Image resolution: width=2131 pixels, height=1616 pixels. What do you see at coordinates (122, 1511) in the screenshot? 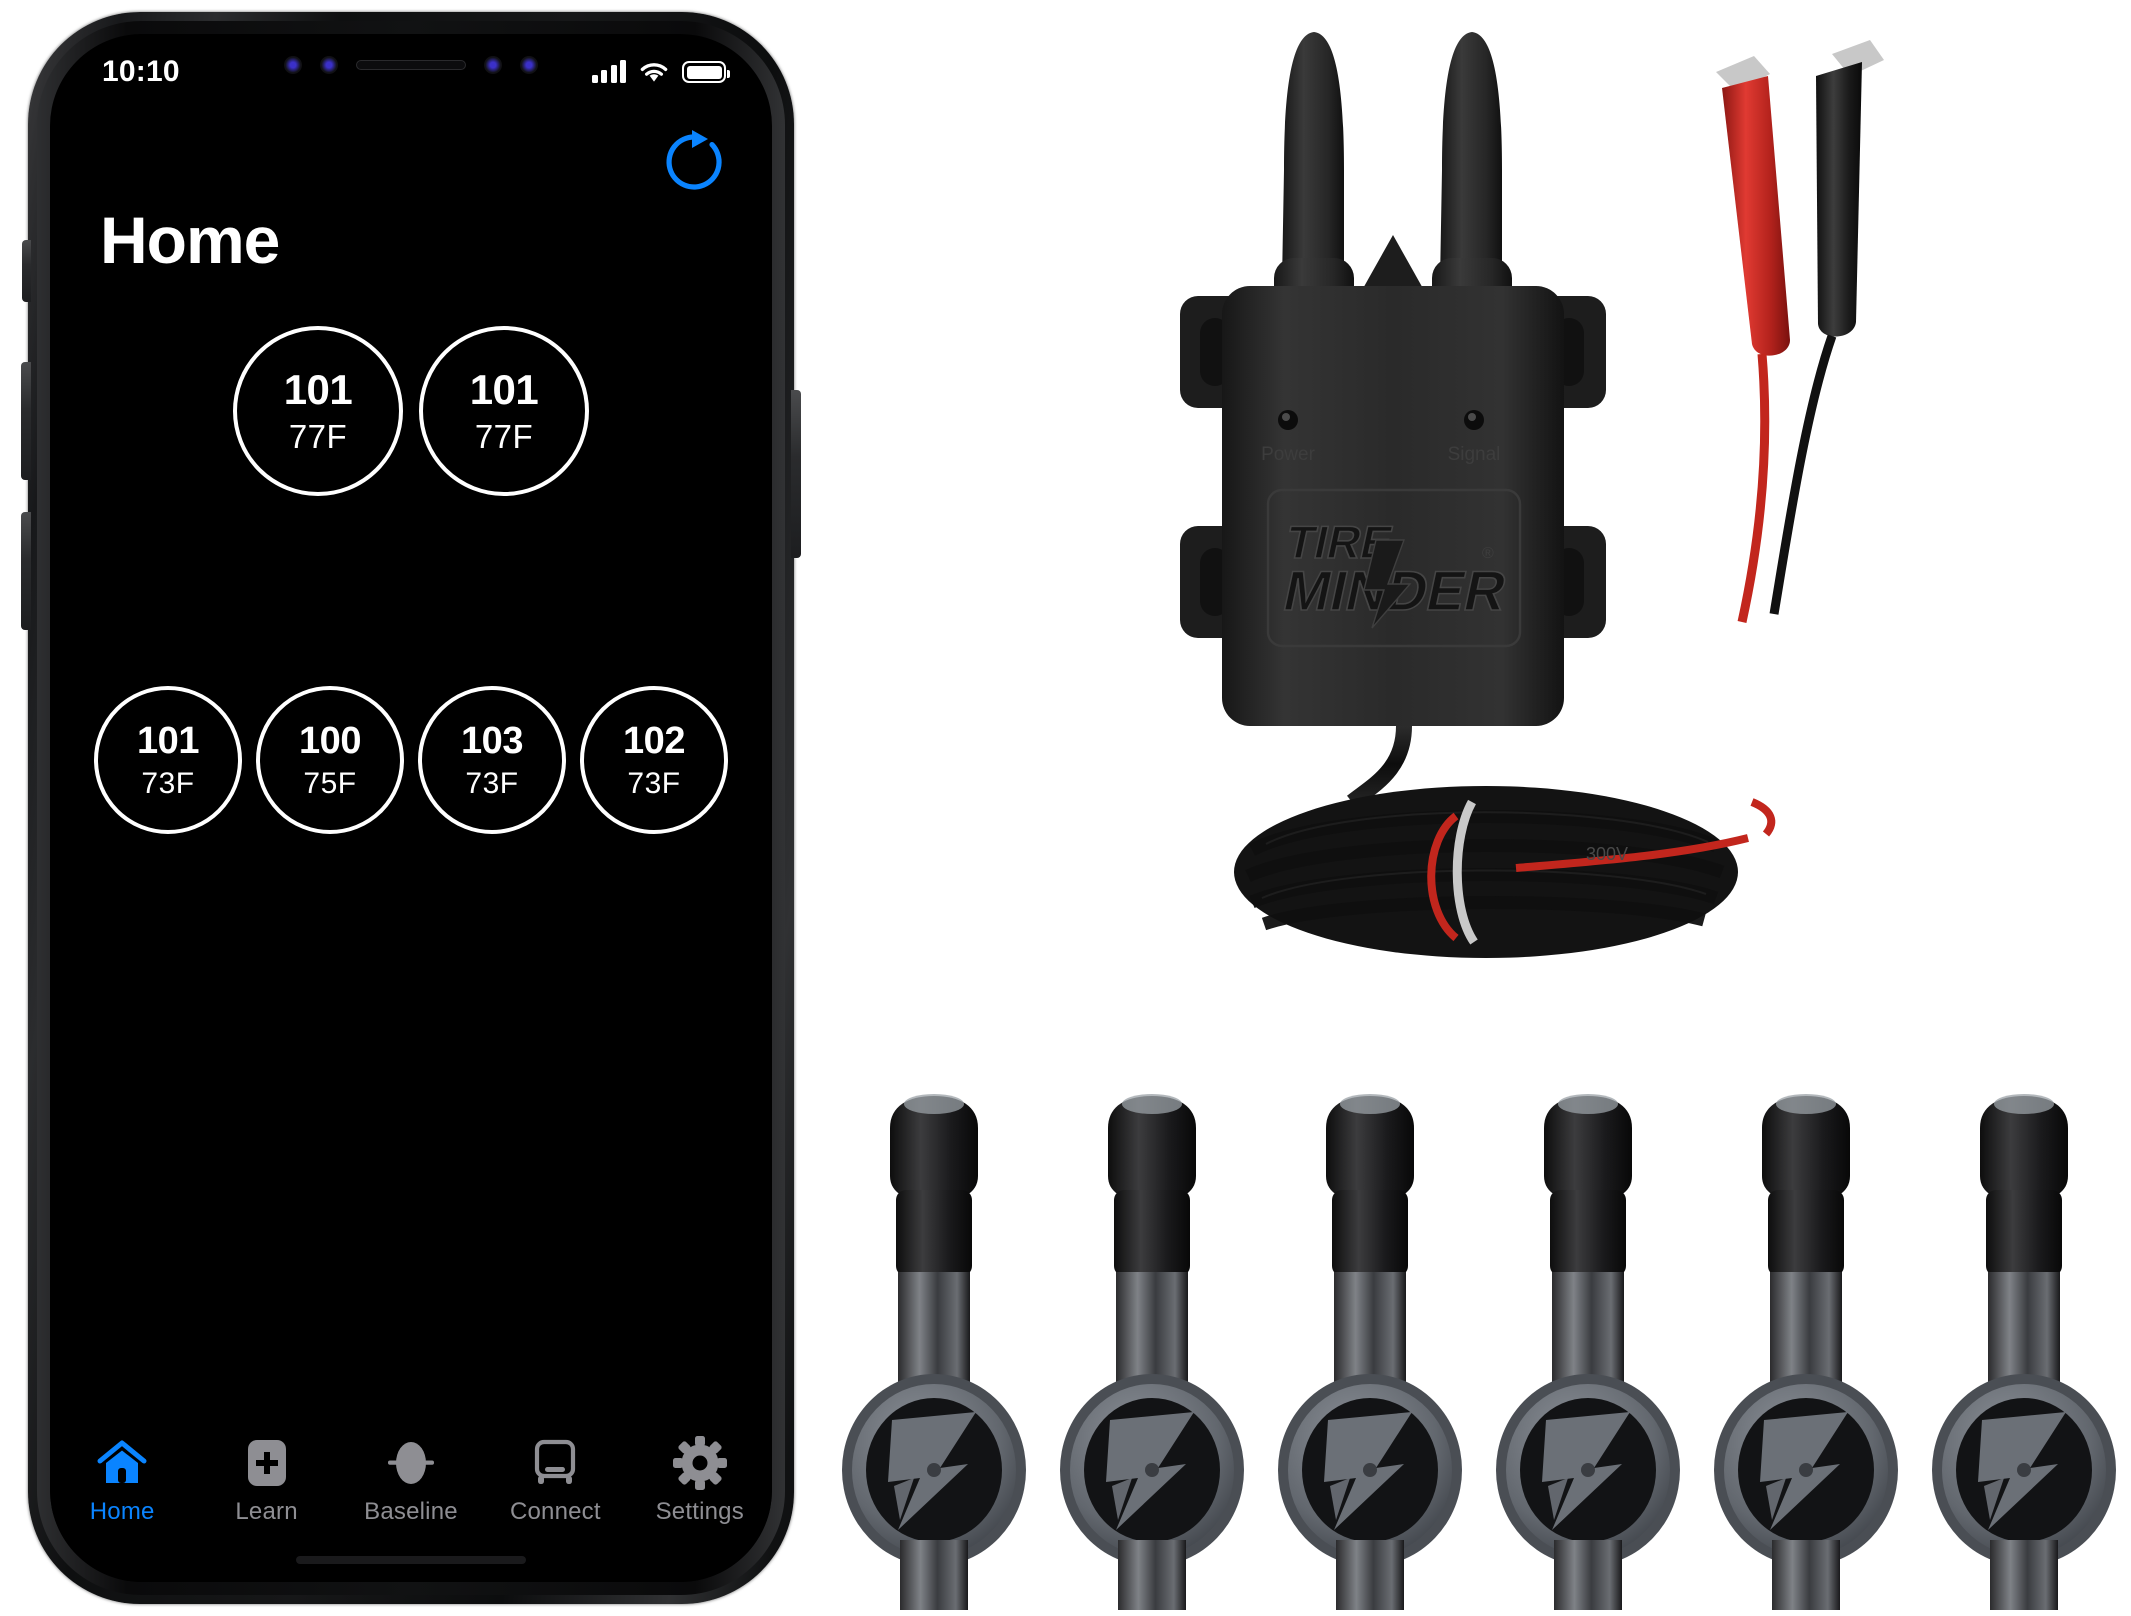
I see `tab-label: Home` at bounding box center [122, 1511].